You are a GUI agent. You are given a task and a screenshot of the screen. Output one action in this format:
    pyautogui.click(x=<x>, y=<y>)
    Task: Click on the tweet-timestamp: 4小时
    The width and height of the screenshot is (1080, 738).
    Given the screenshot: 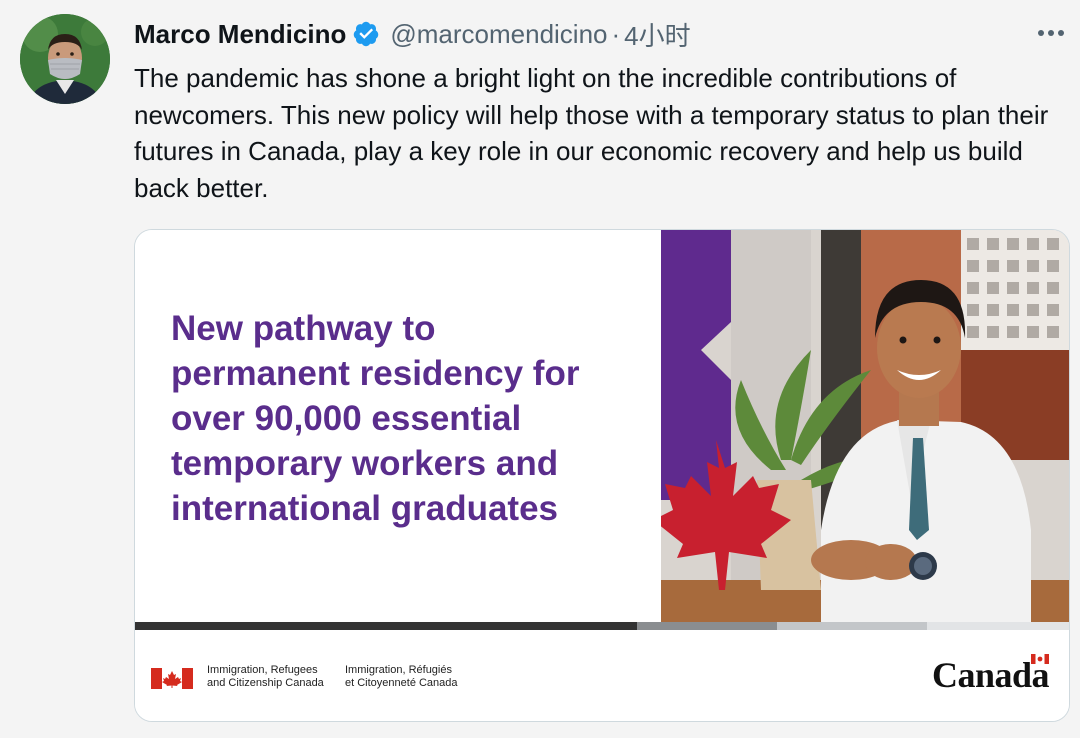 What is the action you would take?
    pyautogui.click(x=657, y=34)
    